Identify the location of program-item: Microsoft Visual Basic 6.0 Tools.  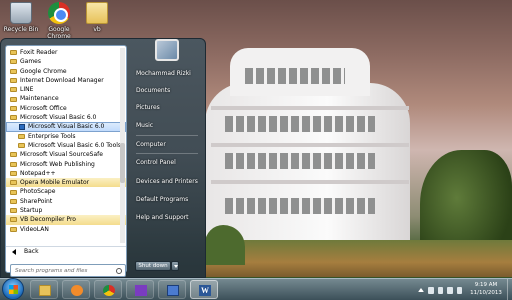
(66, 145).